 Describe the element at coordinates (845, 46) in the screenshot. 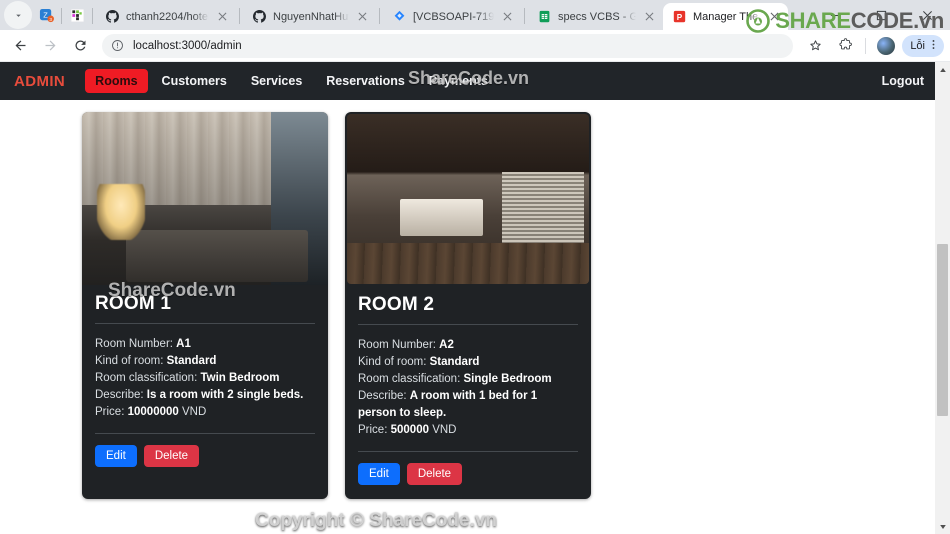

I see `puzzle-piece-icon` at that location.